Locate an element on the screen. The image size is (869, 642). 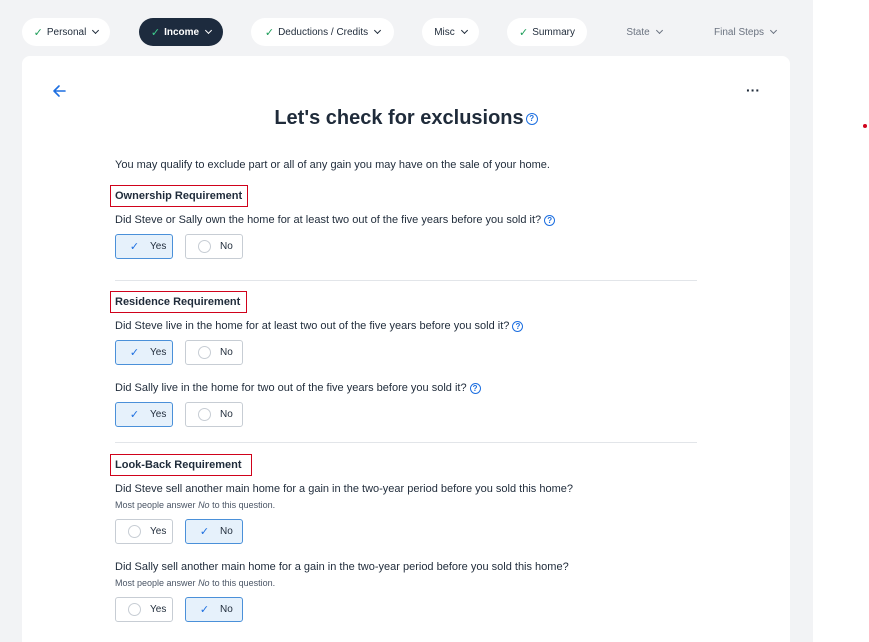
section-heading-text: Residence Requirement is located at coordinates (178, 302).